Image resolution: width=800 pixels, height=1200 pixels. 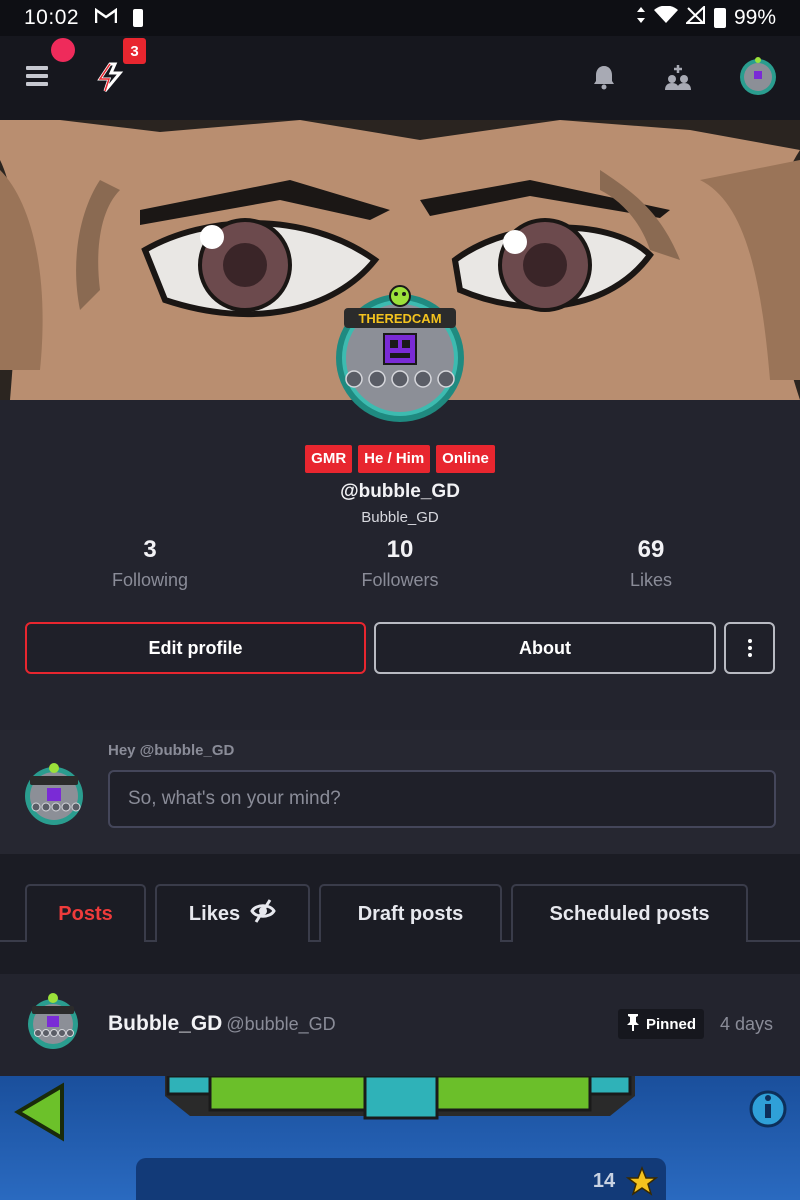 I want to click on tag-pronouns: He / Him, so click(x=394, y=459).